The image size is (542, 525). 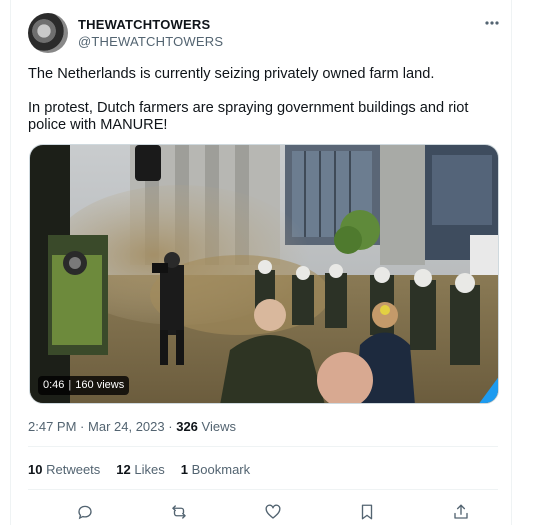 I want to click on share-icon, so click(x=461, y=512).